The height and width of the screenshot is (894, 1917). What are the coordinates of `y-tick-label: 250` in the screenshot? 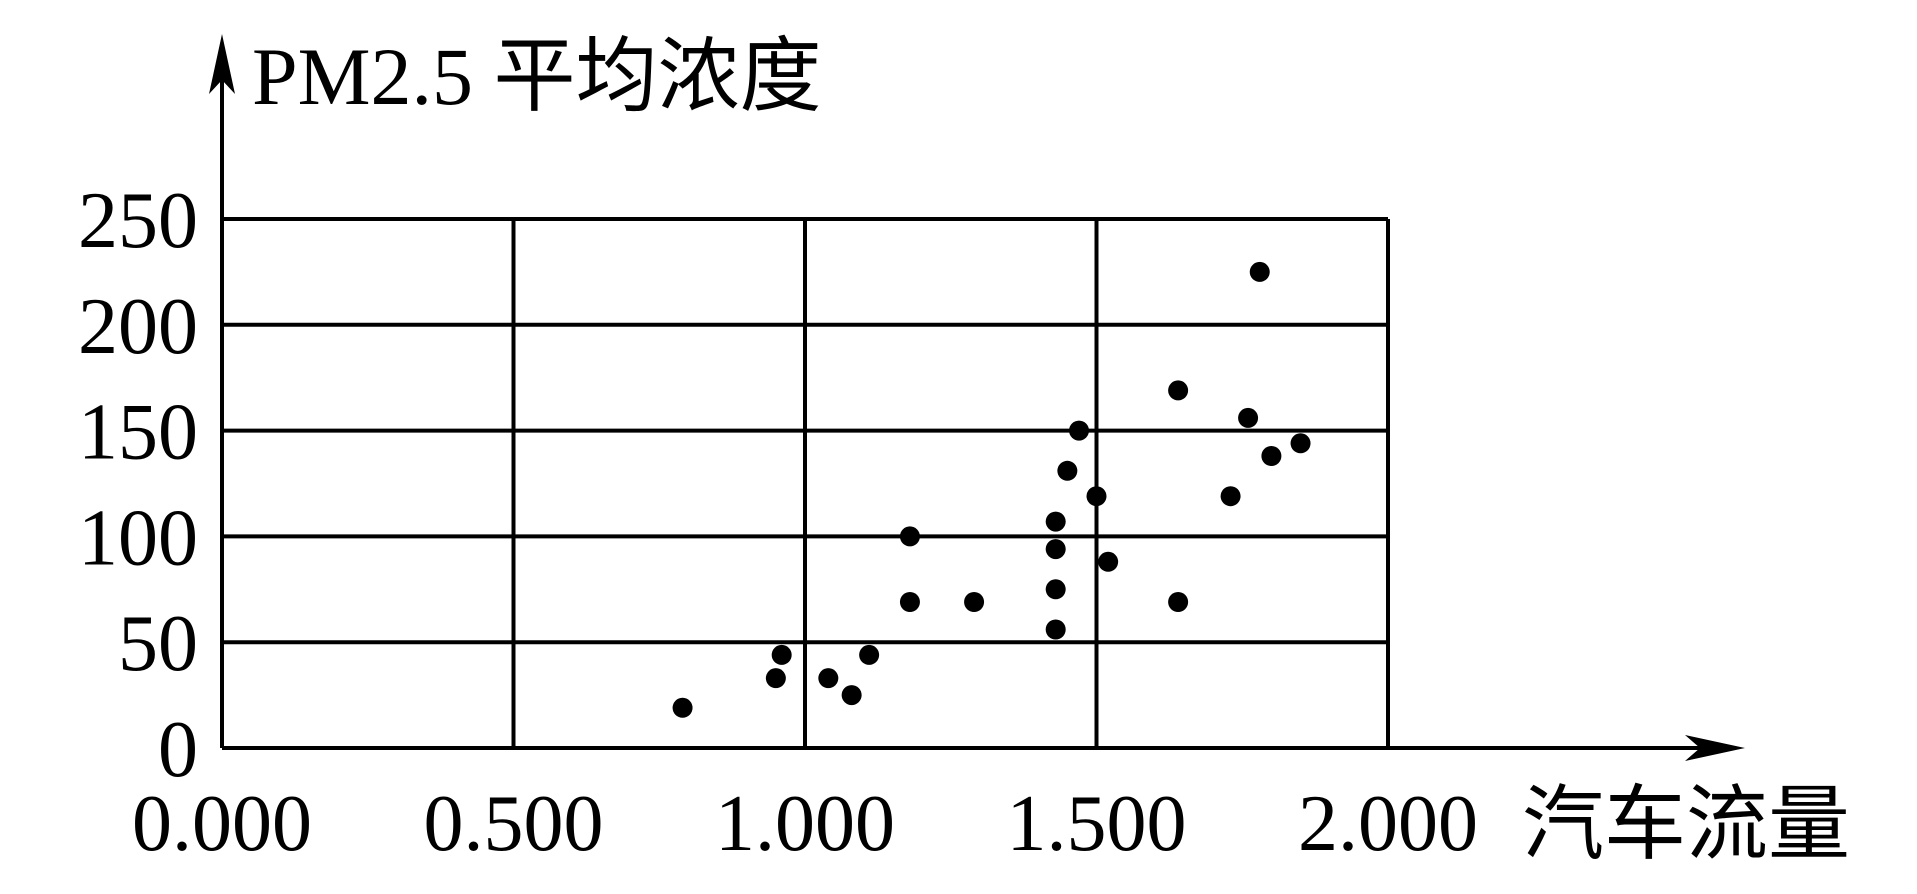 It's located at (138, 221).